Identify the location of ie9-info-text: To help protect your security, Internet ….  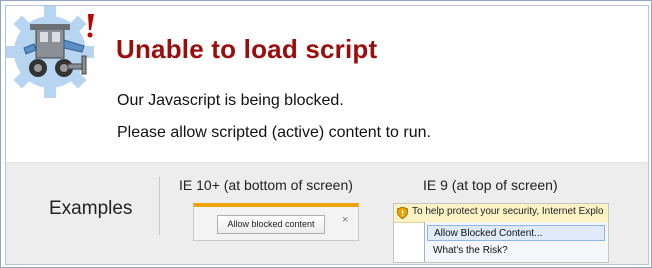
(508, 211).